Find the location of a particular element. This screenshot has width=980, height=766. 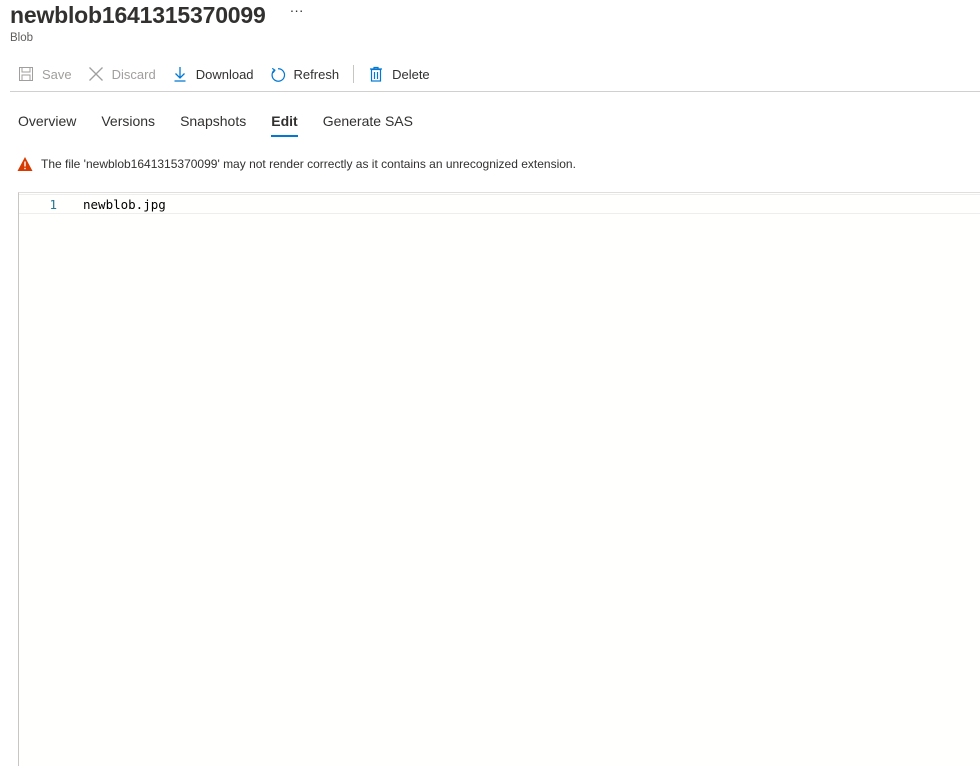

warning-icon is located at coordinates (25, 164).